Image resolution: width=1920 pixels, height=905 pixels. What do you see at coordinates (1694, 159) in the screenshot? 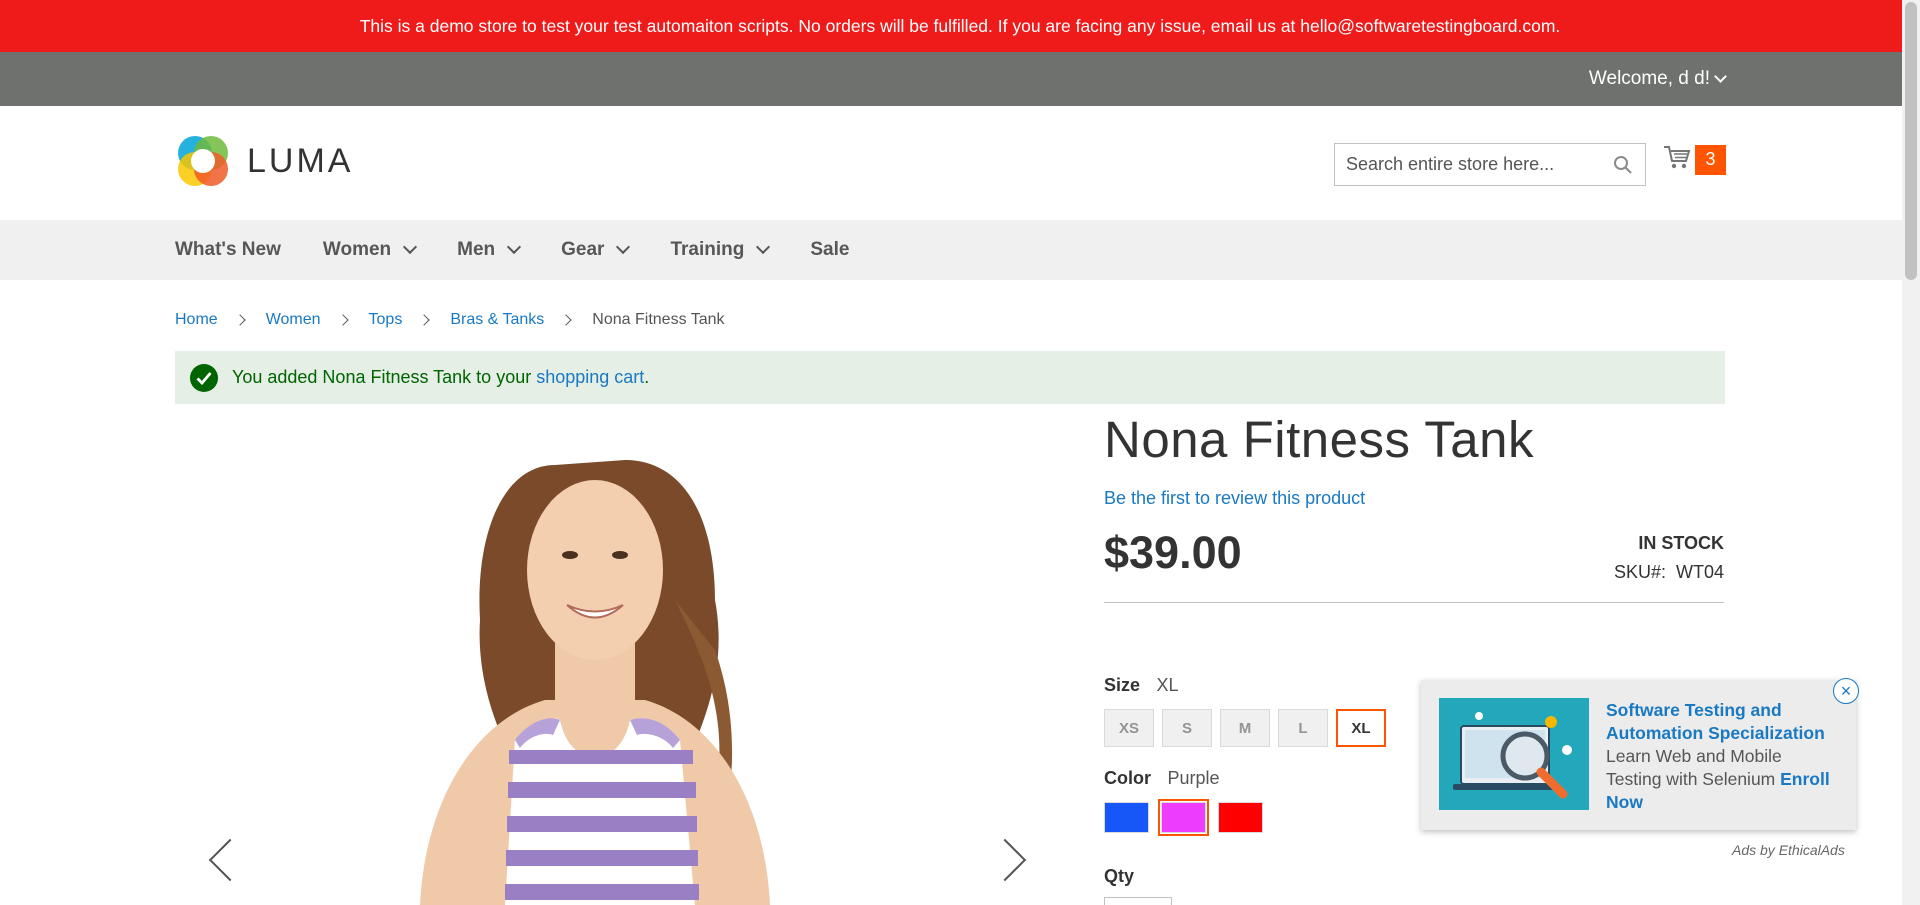
I see `minicart: 3` at bounding box center [1694, 159].